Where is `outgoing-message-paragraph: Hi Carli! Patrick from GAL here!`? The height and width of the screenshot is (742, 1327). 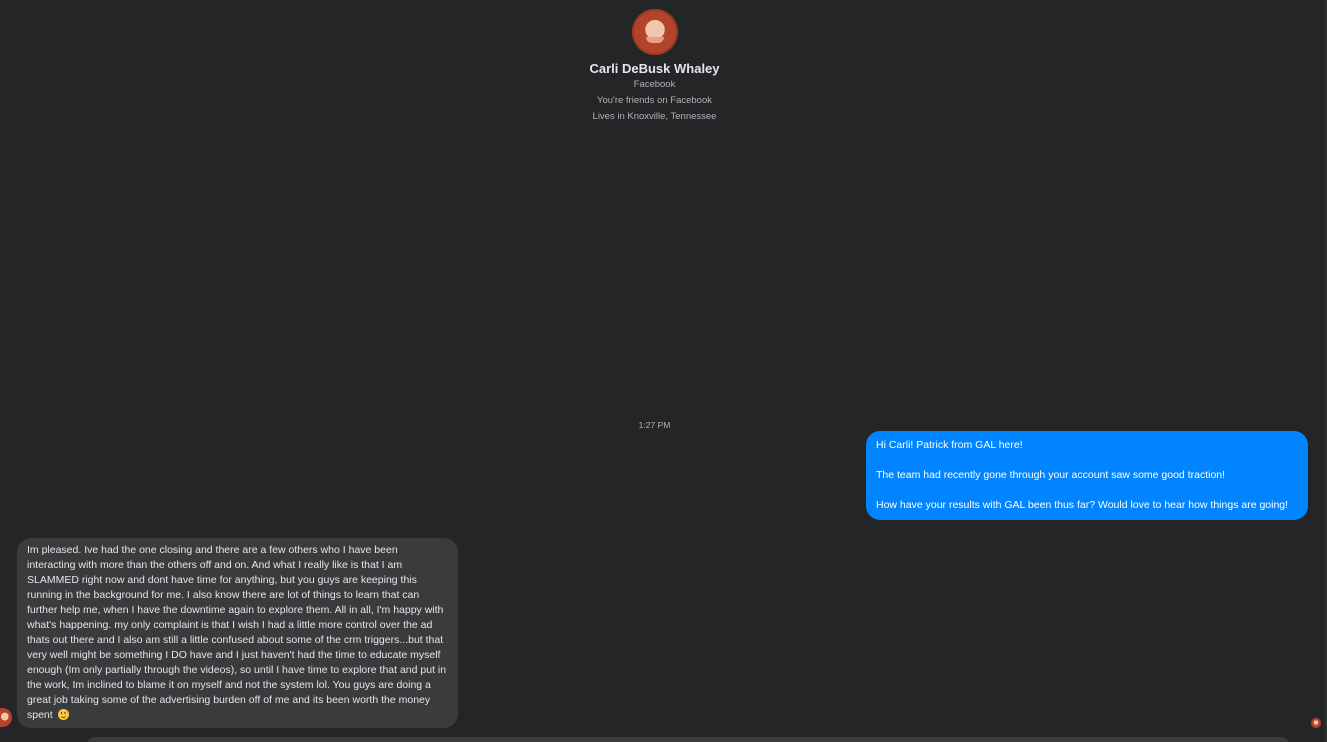
outgoing-message-paragraph: Hi Carli! Patrick from GAL here! is located at coordinates (949, 445).